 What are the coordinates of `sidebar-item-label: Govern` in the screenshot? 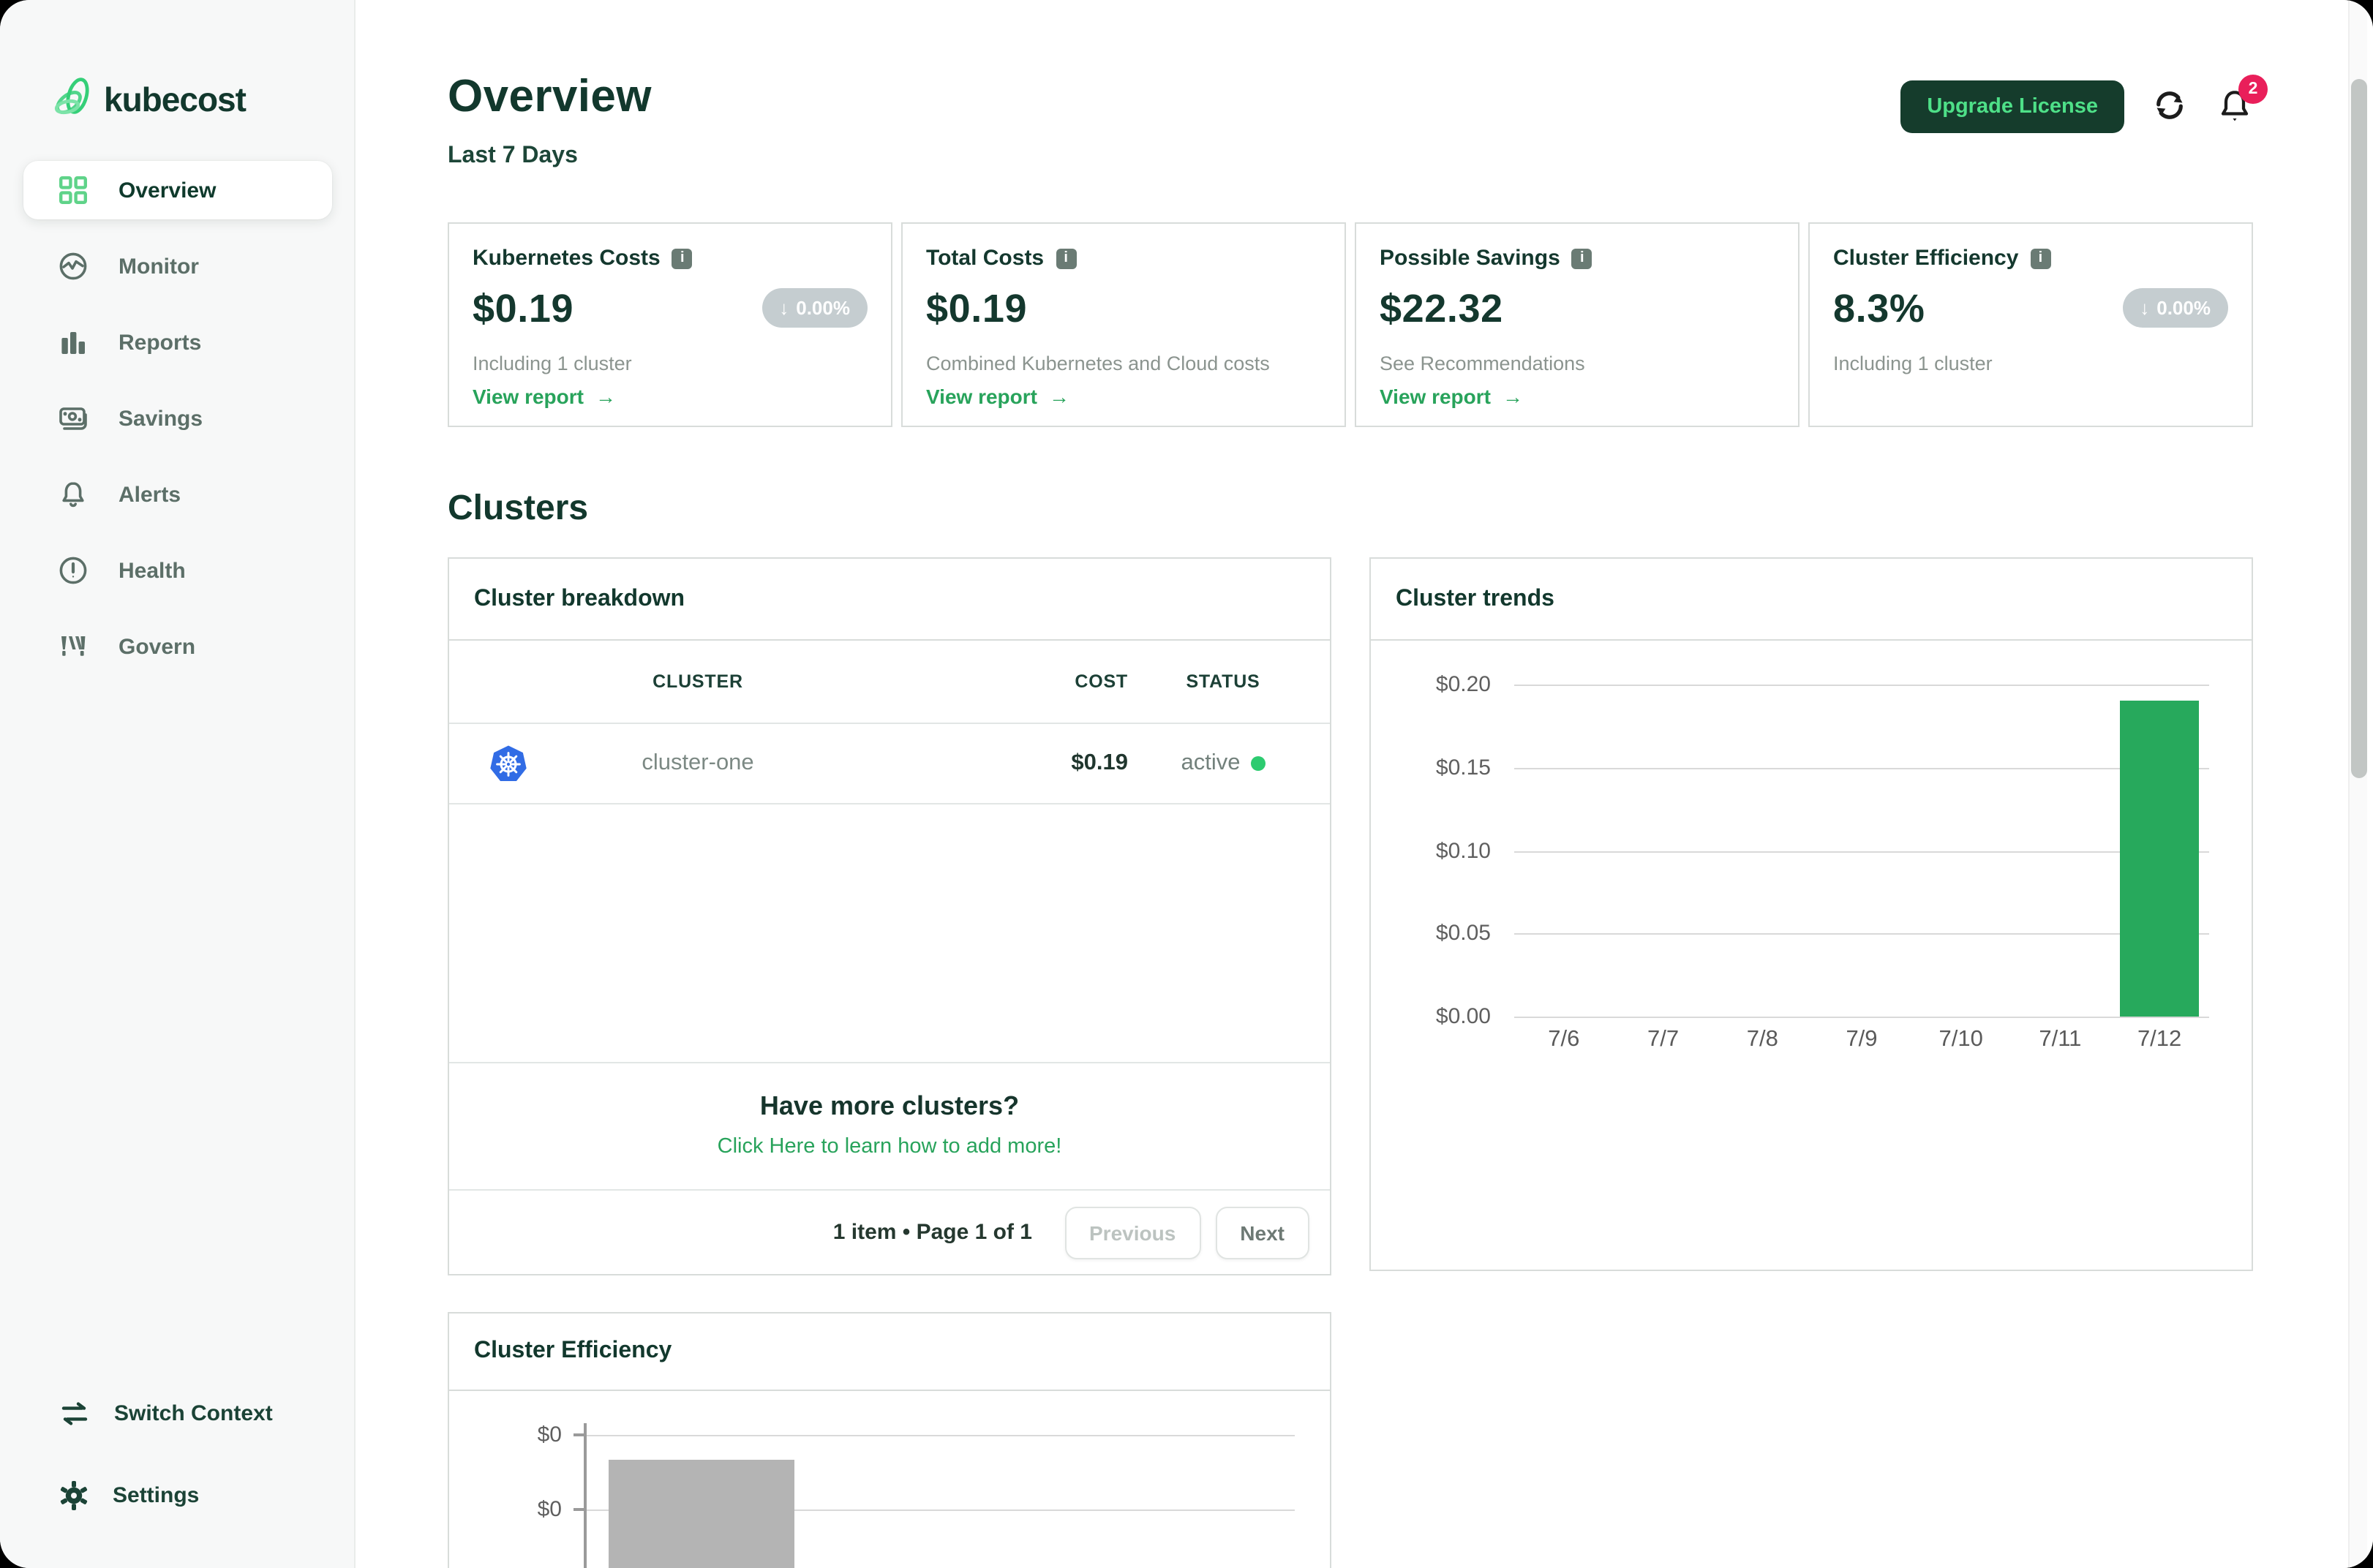 It's located at (157, 646).